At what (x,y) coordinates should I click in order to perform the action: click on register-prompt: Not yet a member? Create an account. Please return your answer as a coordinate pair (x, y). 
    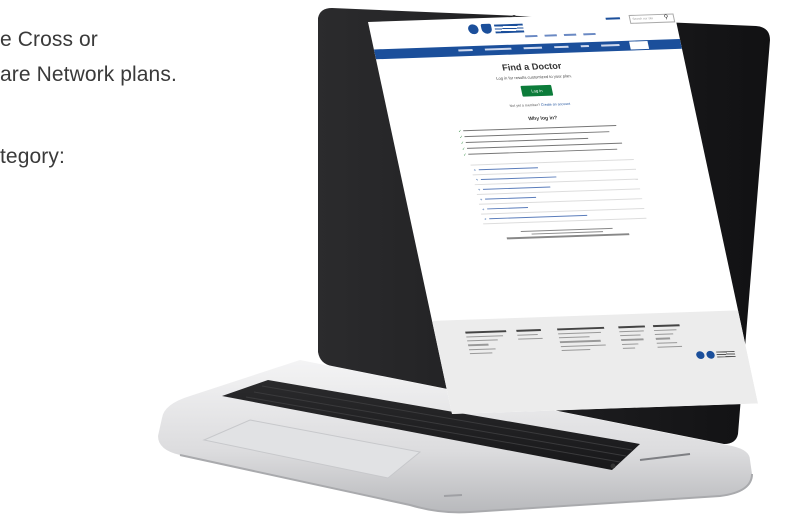
    Looking at the image, I should click on (539, 105).